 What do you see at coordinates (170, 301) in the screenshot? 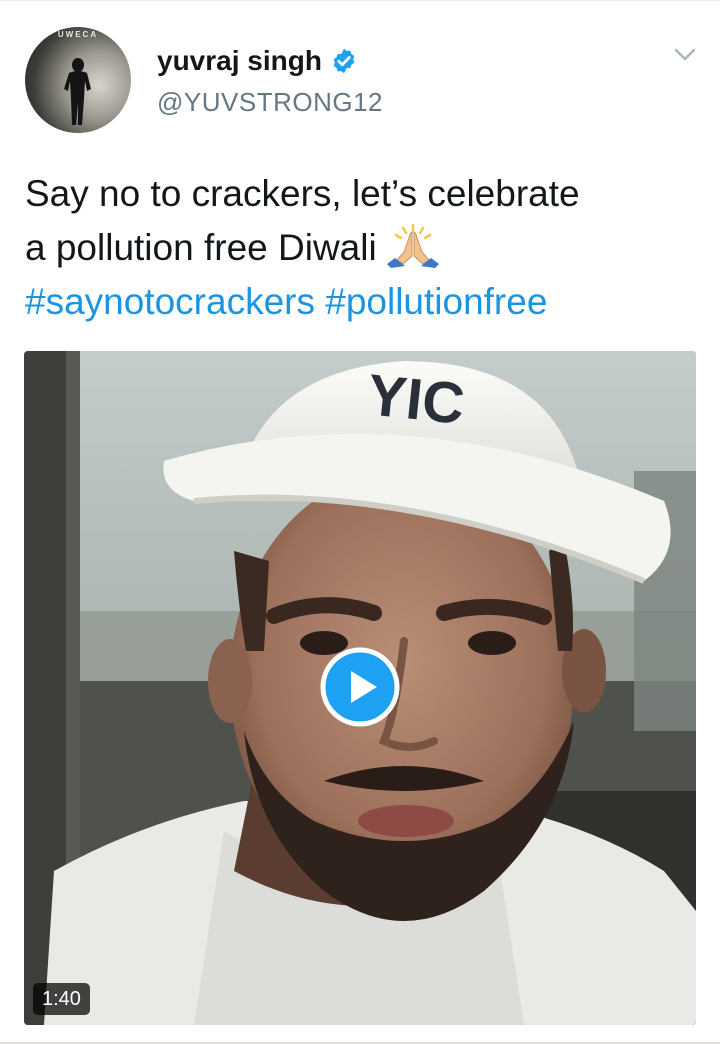
I see `hashtag-link: #saynotocrackers` at bounding box center [170, 301].